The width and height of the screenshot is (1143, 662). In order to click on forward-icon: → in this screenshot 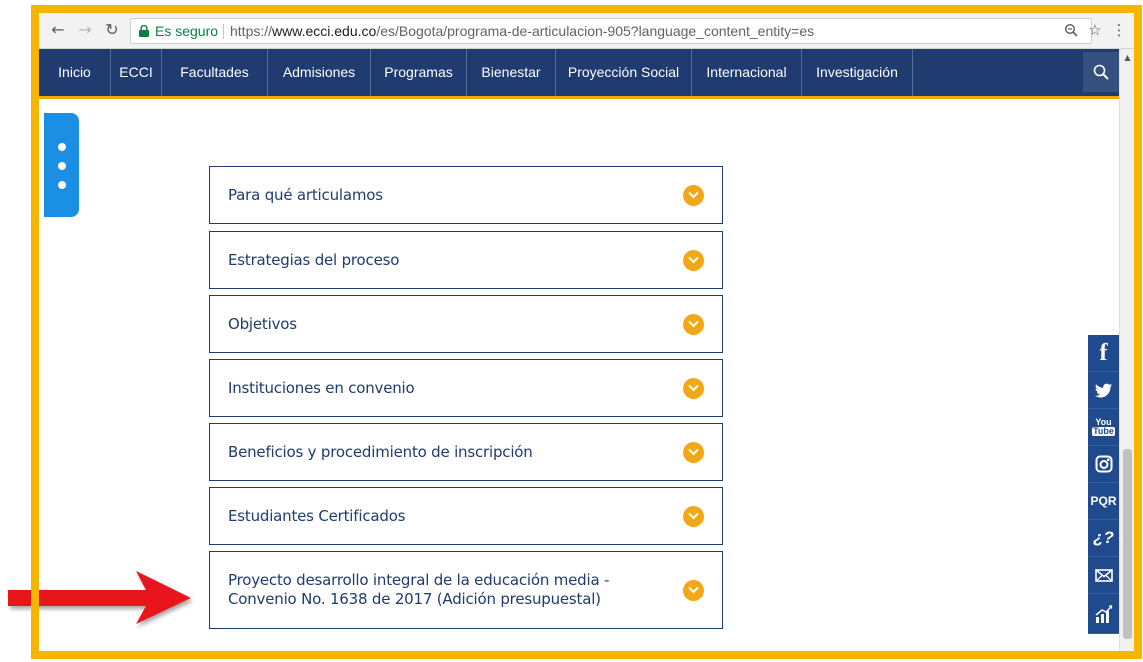, I will do `click(85, 30)`.